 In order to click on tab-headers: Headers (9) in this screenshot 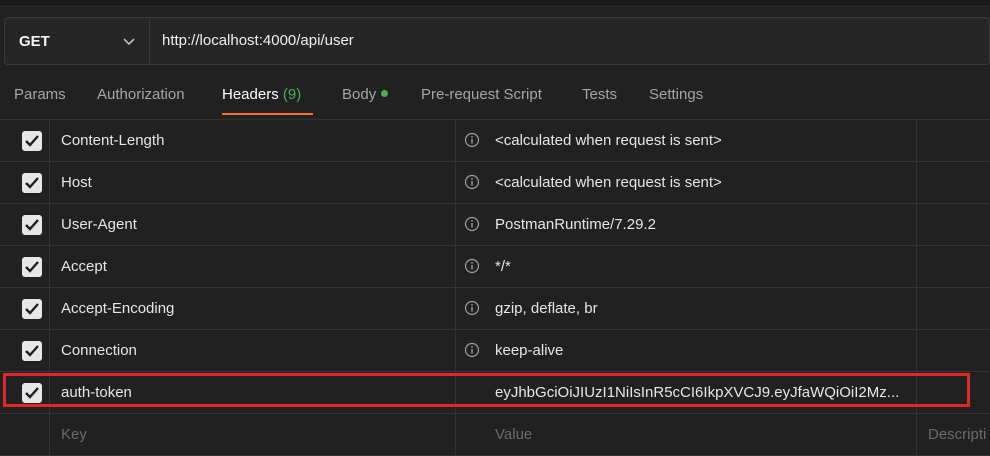, I will do `click(261, 94)`.